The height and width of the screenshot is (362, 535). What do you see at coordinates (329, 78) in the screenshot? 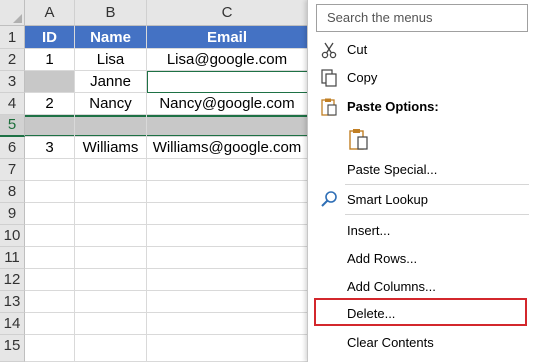
I see `copy-icon` at bounding box center [329, 78].